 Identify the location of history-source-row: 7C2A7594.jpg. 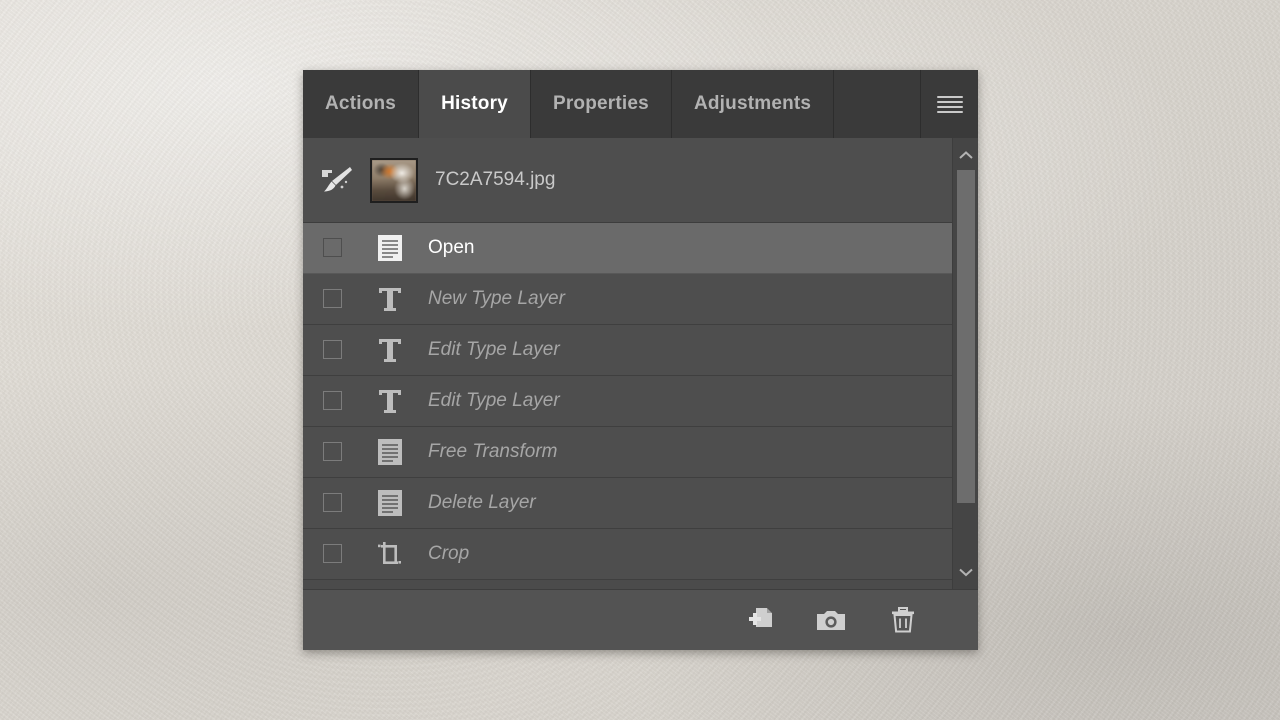
(627, 180).